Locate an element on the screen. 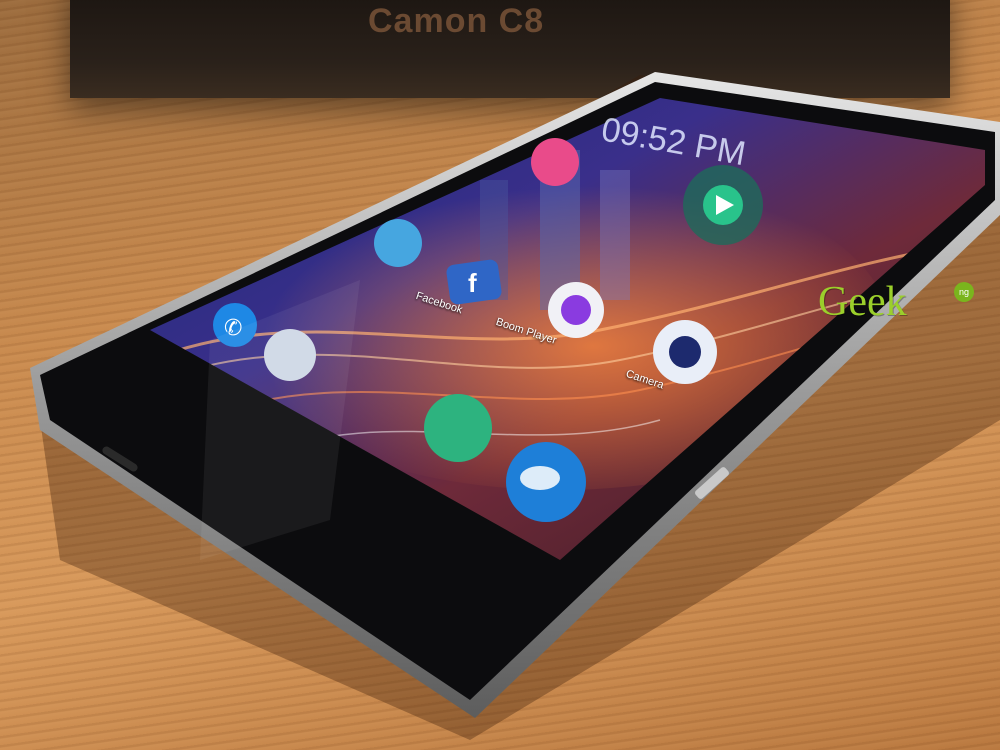  geek-watermark-badge: ng is located at coordinates (964, 292).